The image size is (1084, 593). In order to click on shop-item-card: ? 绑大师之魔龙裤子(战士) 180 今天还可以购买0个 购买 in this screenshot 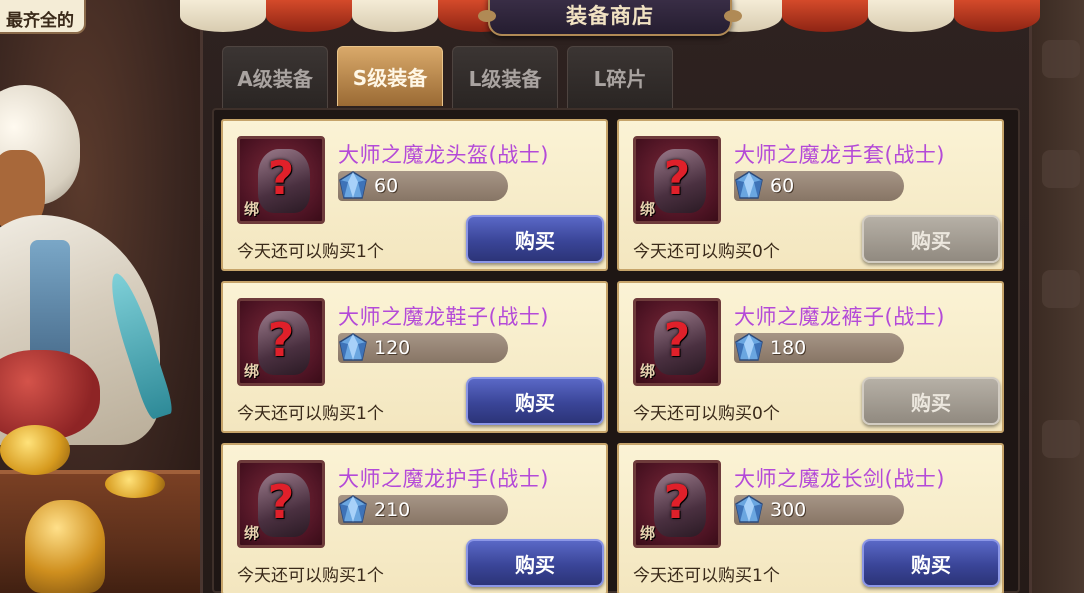, I will do `click(810, 357)`.